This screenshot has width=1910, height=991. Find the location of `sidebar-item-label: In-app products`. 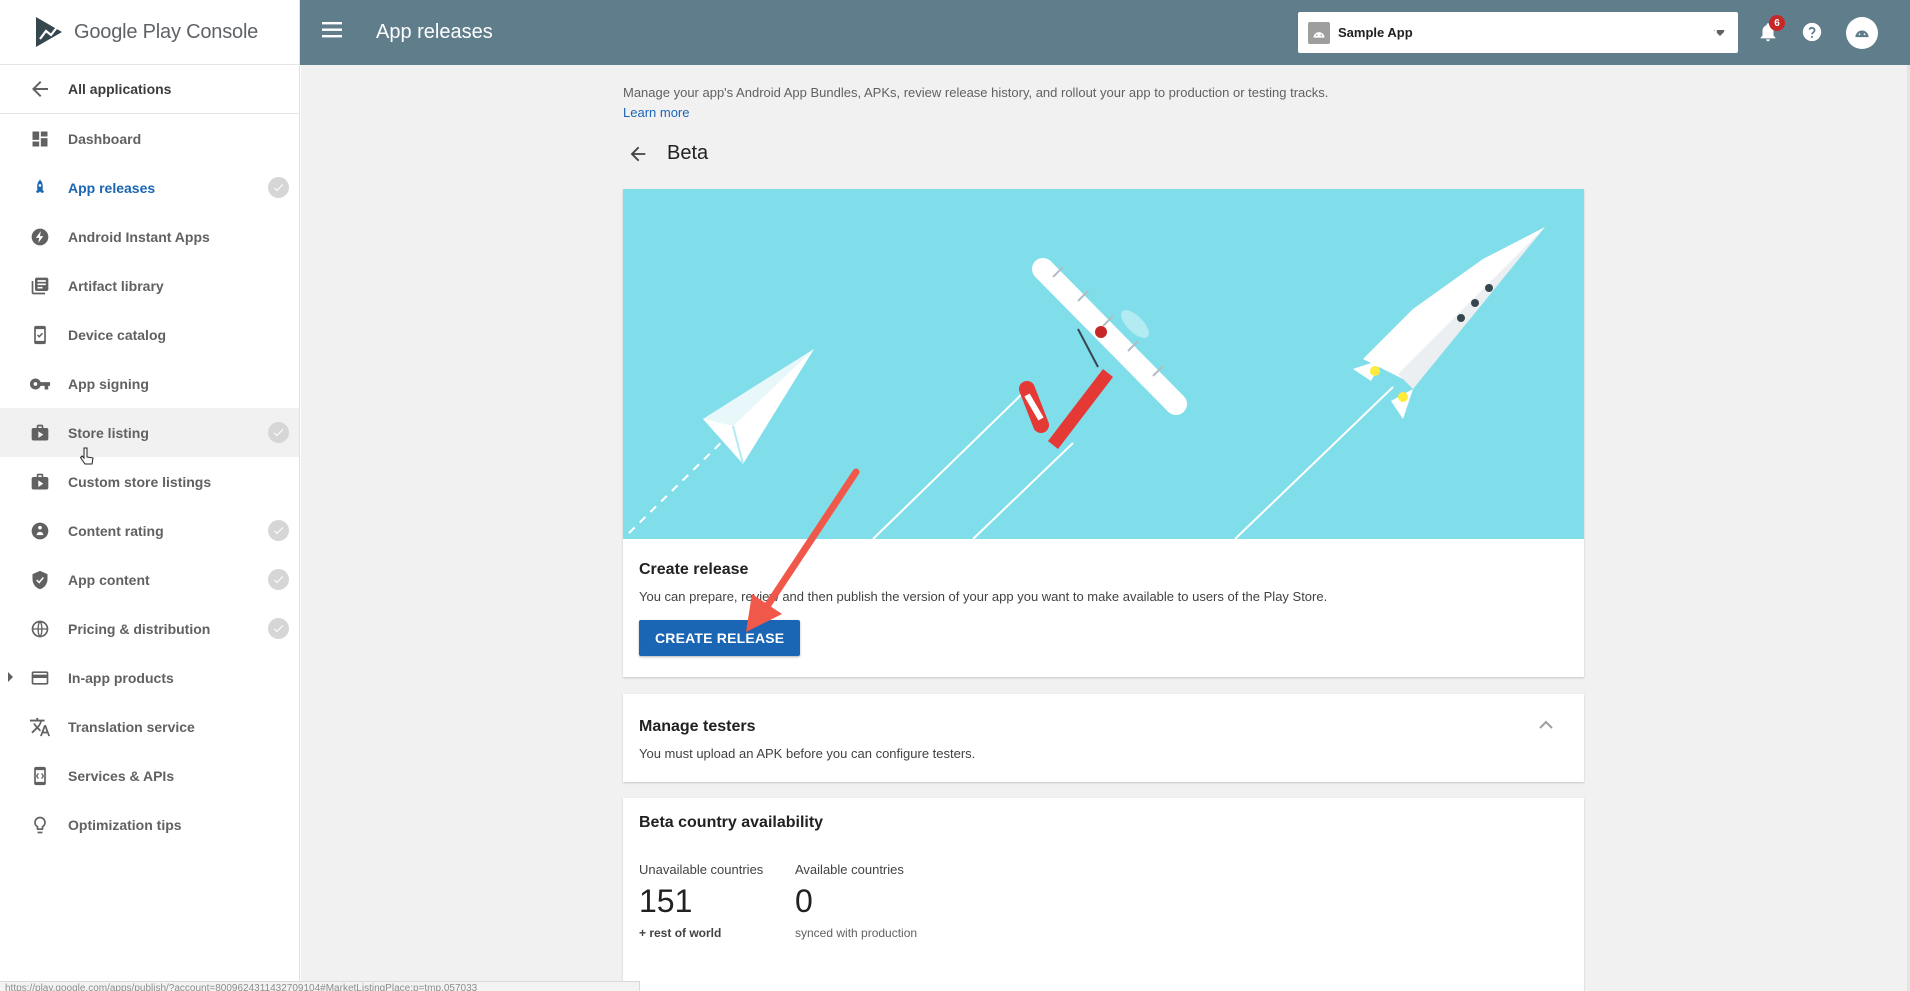

sidebar-item-label: In-app products is located at coordinates (121, 677).